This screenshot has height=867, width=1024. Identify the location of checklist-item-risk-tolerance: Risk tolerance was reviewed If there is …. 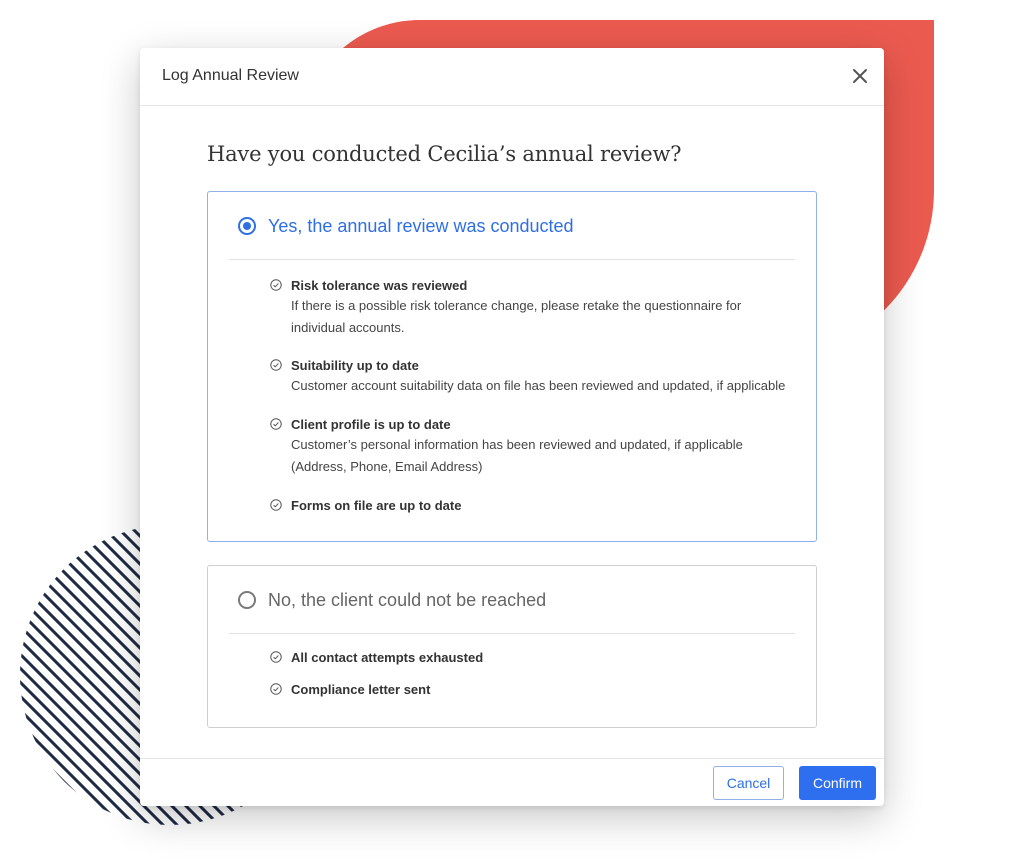
(535, 308).